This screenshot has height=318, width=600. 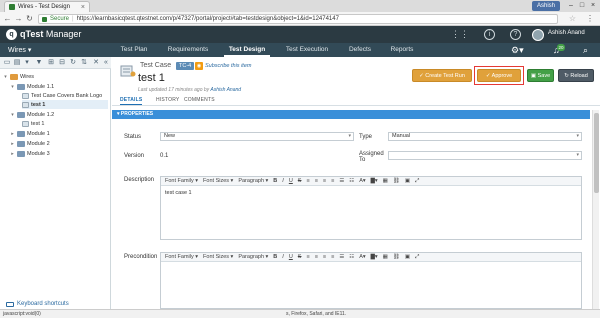 I want to click on tab-history: HISTORY, so click(x=167, y=100).